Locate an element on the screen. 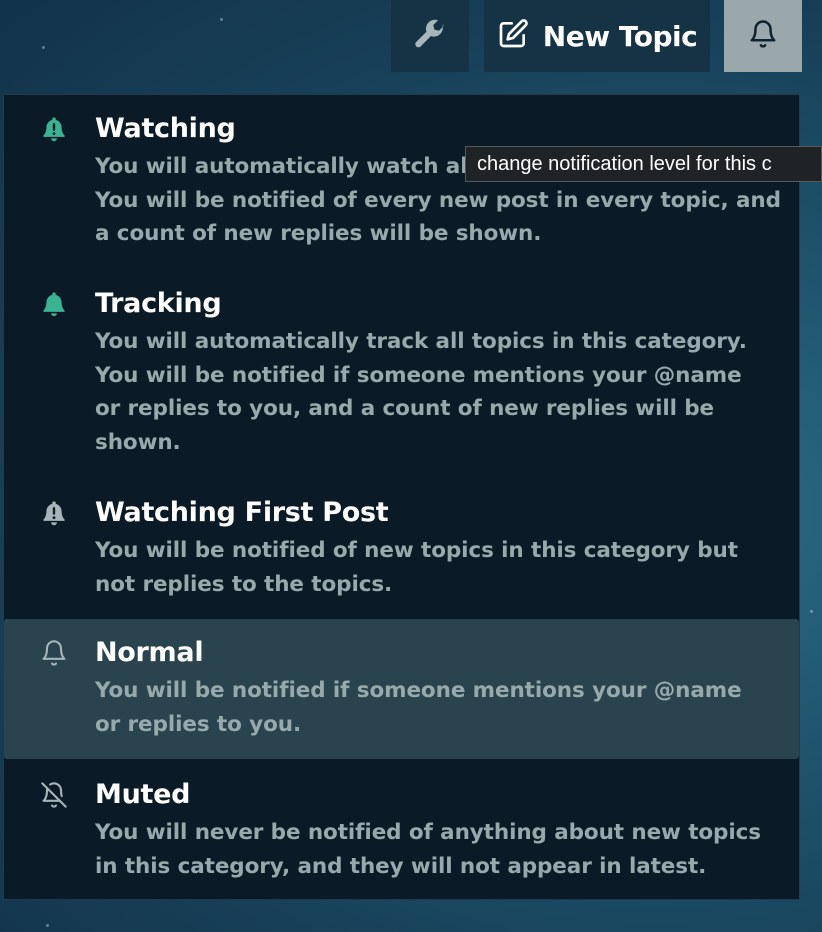  notification-level-tooltip: change notification level for this c is located at coordinates (643, 164).